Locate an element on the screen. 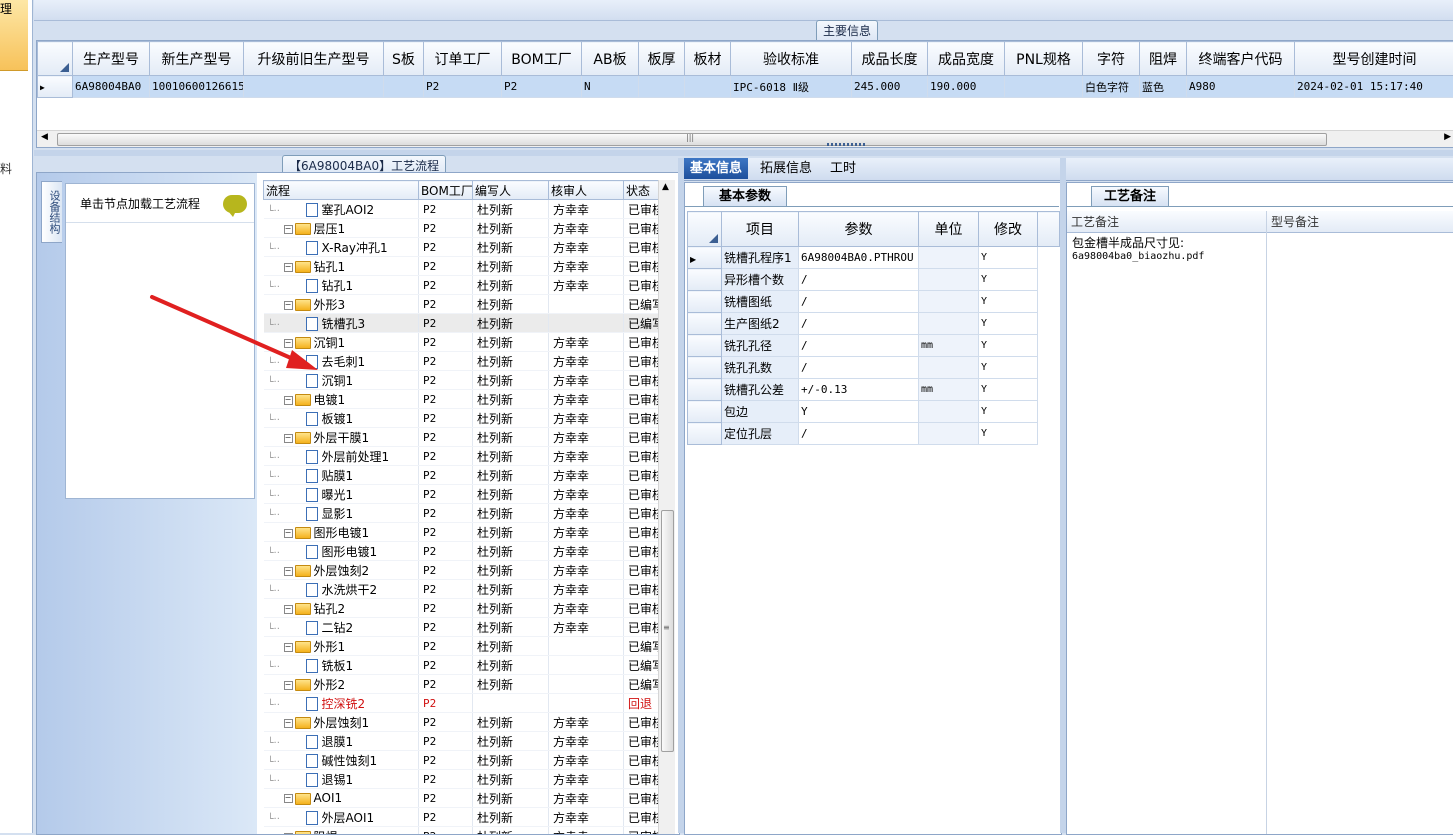 Image resolution: width=1453 pixels, height=835 pixels. column-header: 升级前旧生产型号 is located at coordinates (314, 59).